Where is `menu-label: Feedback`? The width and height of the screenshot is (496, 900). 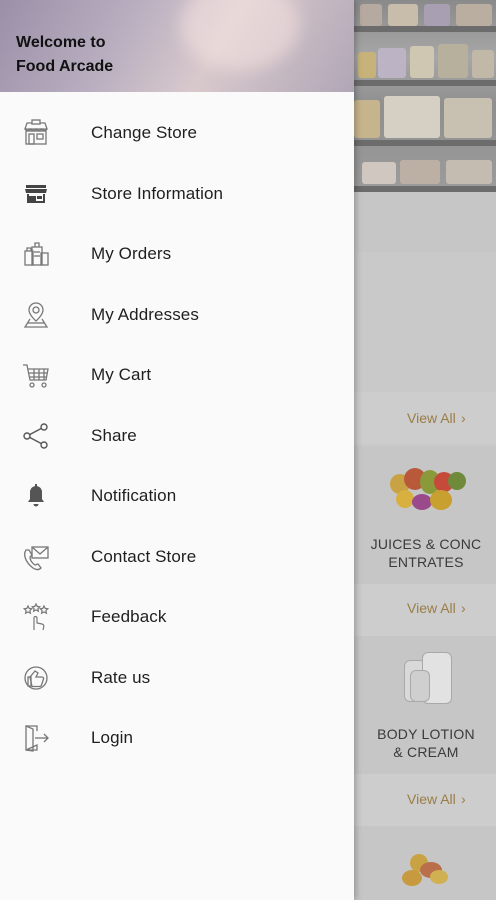 menu-label: Feedback is located at coordinates (129, 617).